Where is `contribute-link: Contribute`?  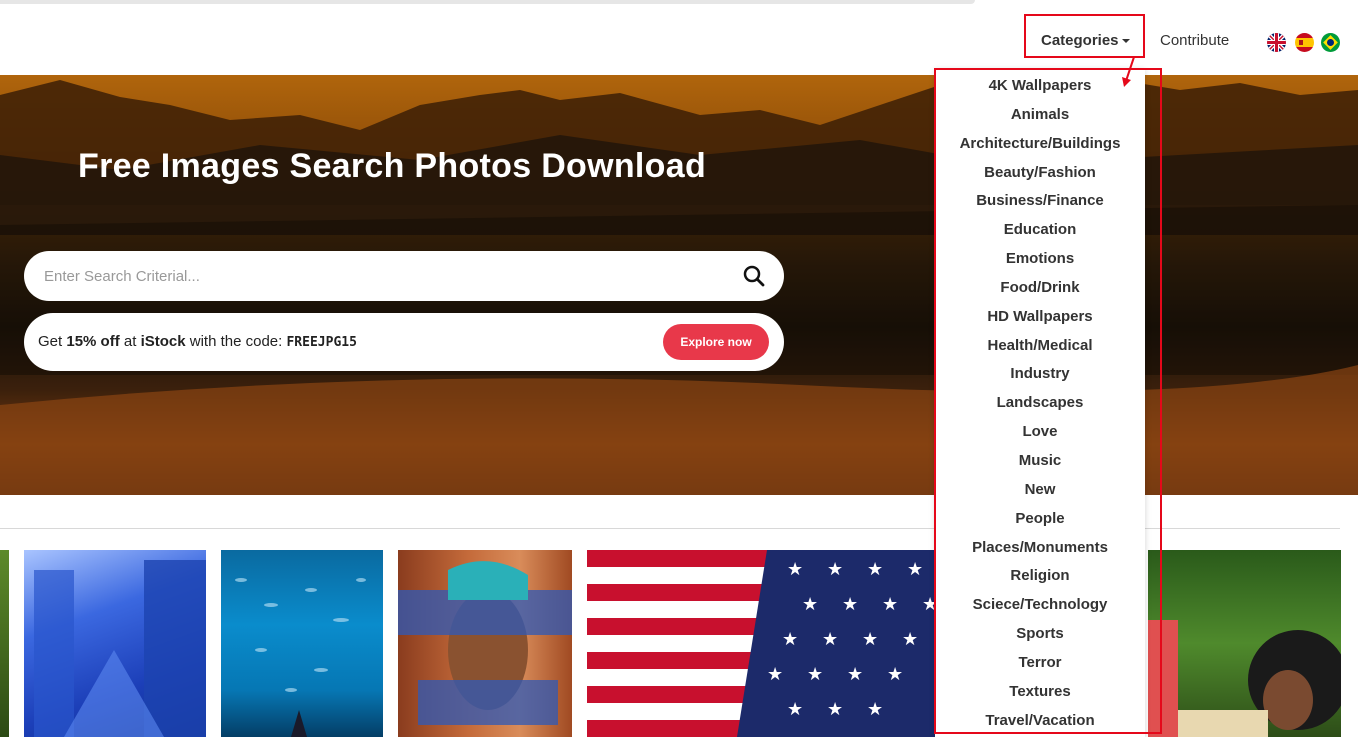
contribute-link: Contribute is located at coordinates (1194, 40).